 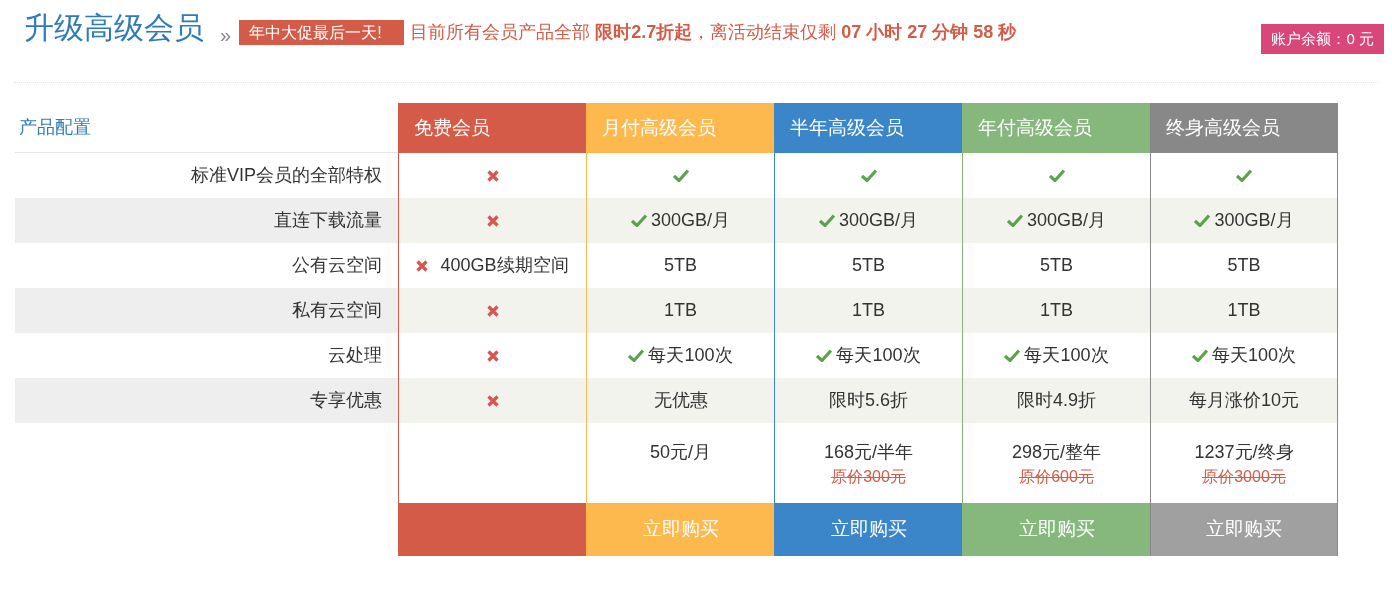 I want to click on feature-label: 直连下载流量, so click(x=328, y=220).